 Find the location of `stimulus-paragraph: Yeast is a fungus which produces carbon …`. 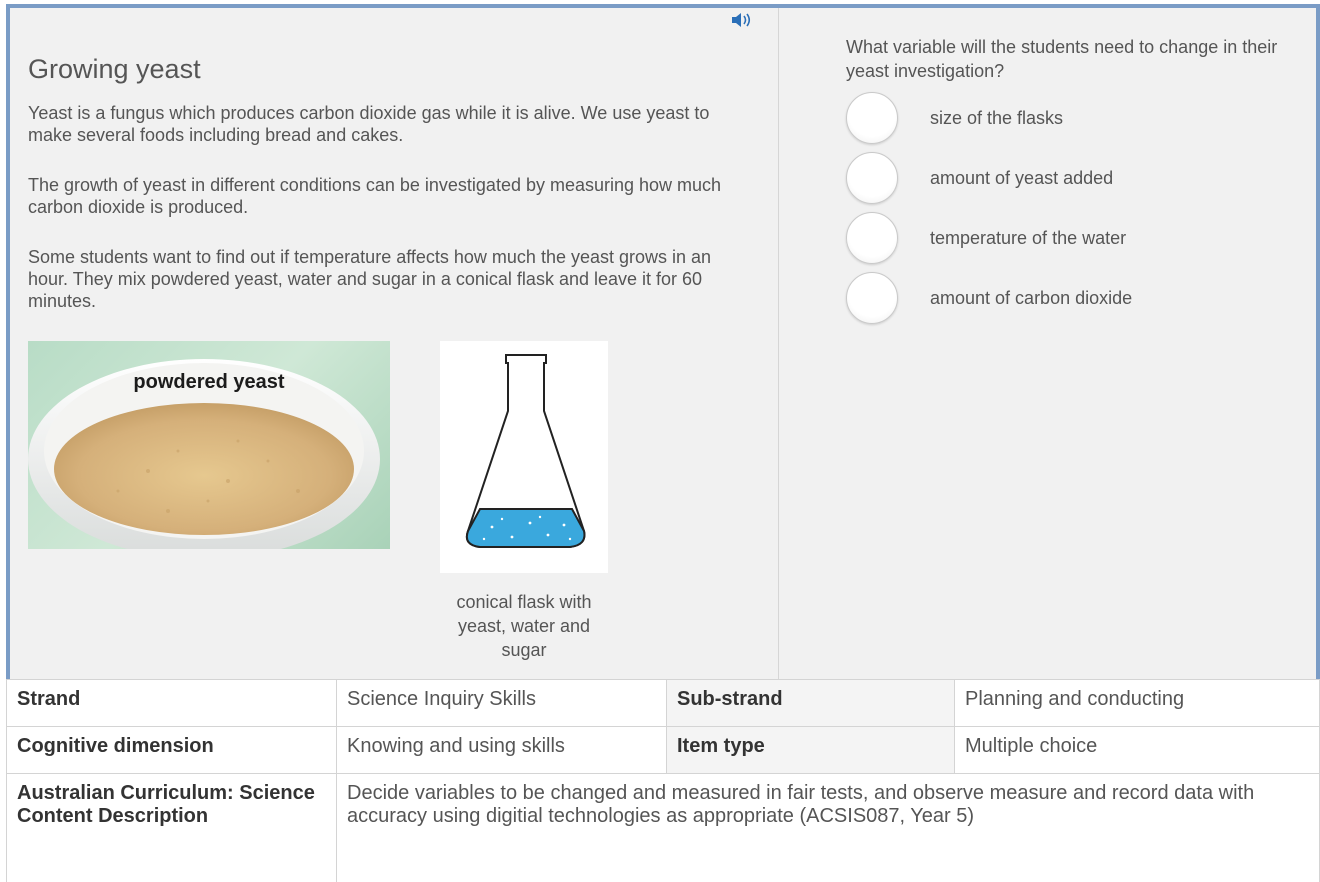

stimulus-paragraph: Yeast is a fungus which produces carbon … is located at coordinates (369, 124).